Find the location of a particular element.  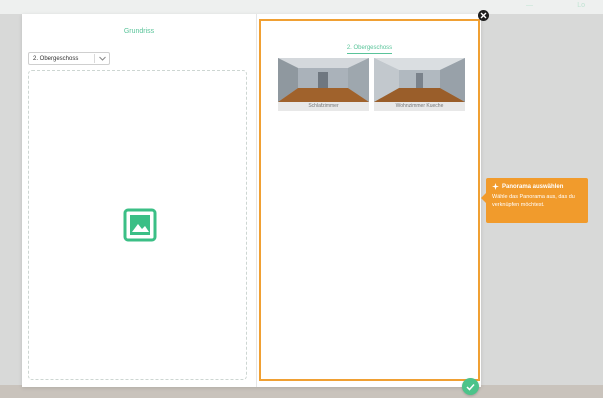

panorama-thumbnail-schlafzimmer: Schlafzimmer is located at coordinates (323, 84).